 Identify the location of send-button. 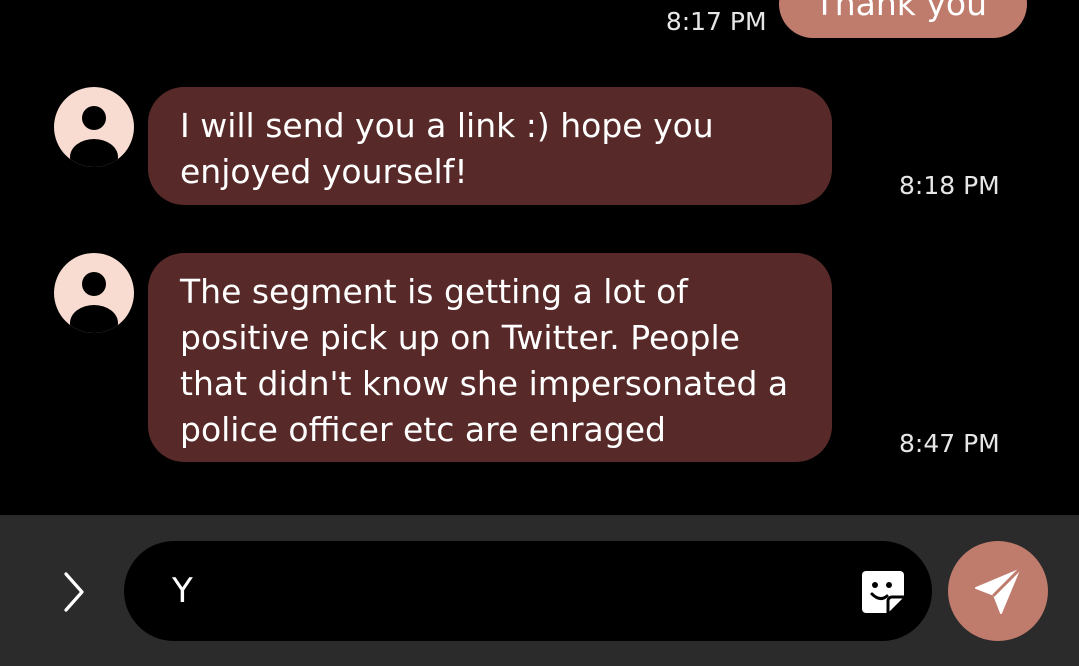
(998, 591).